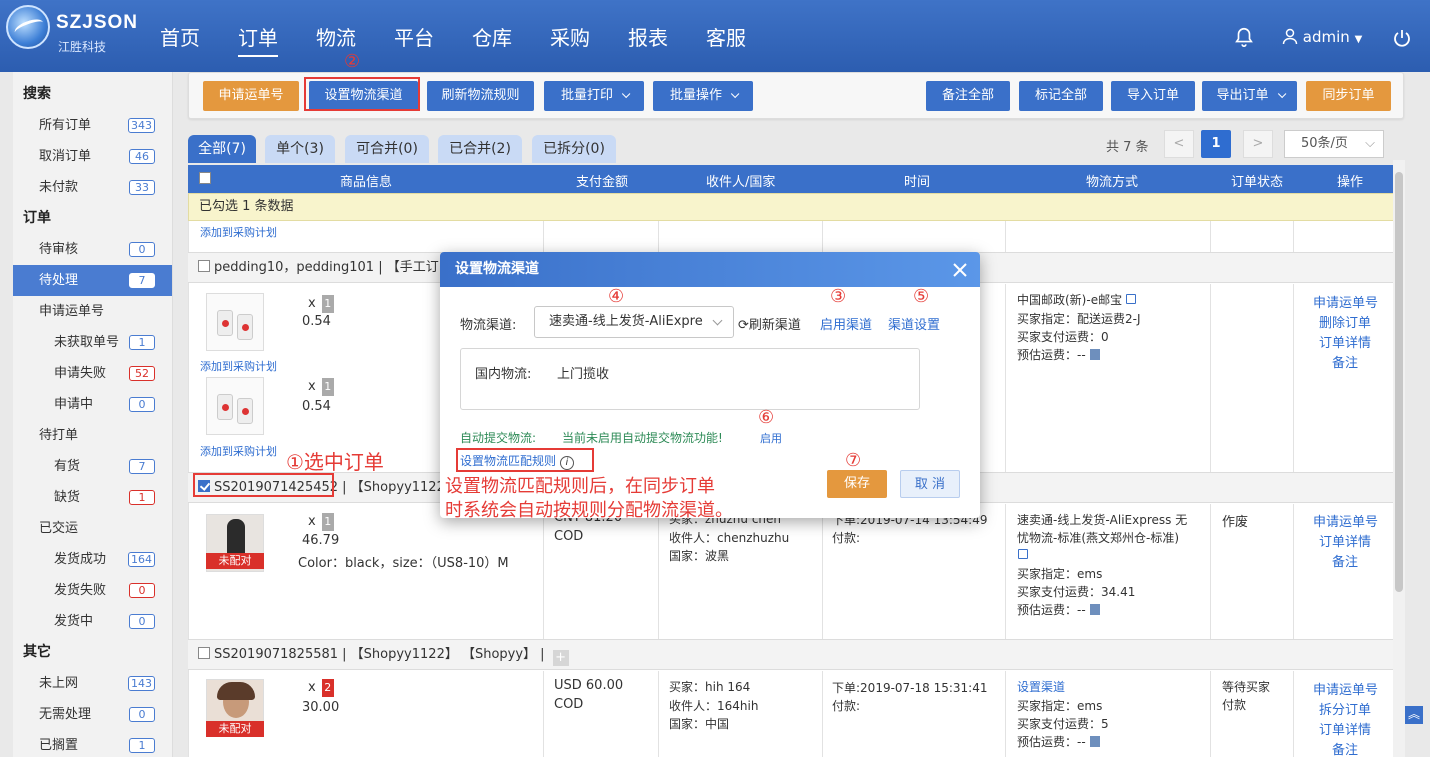 This screenshot has height=757, width=1430. I want to click on user-icon, so click(1290, 36).